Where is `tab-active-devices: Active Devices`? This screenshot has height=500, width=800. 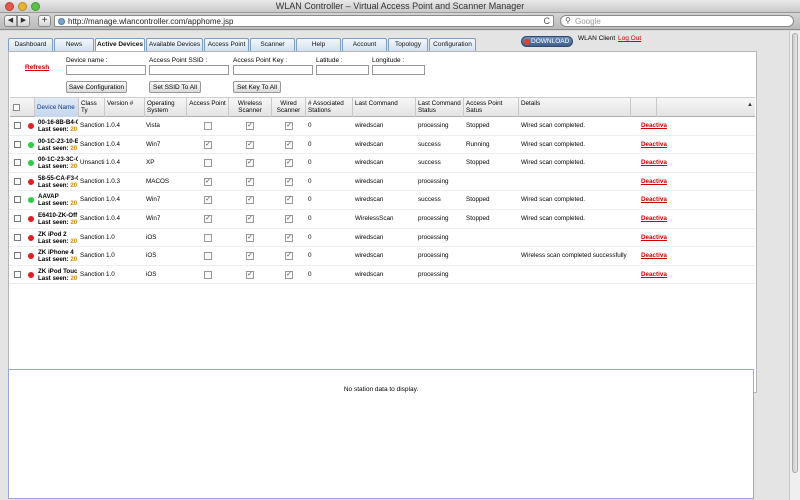
tab-active-devices: Active Devices is located at coordinates (120, 44).